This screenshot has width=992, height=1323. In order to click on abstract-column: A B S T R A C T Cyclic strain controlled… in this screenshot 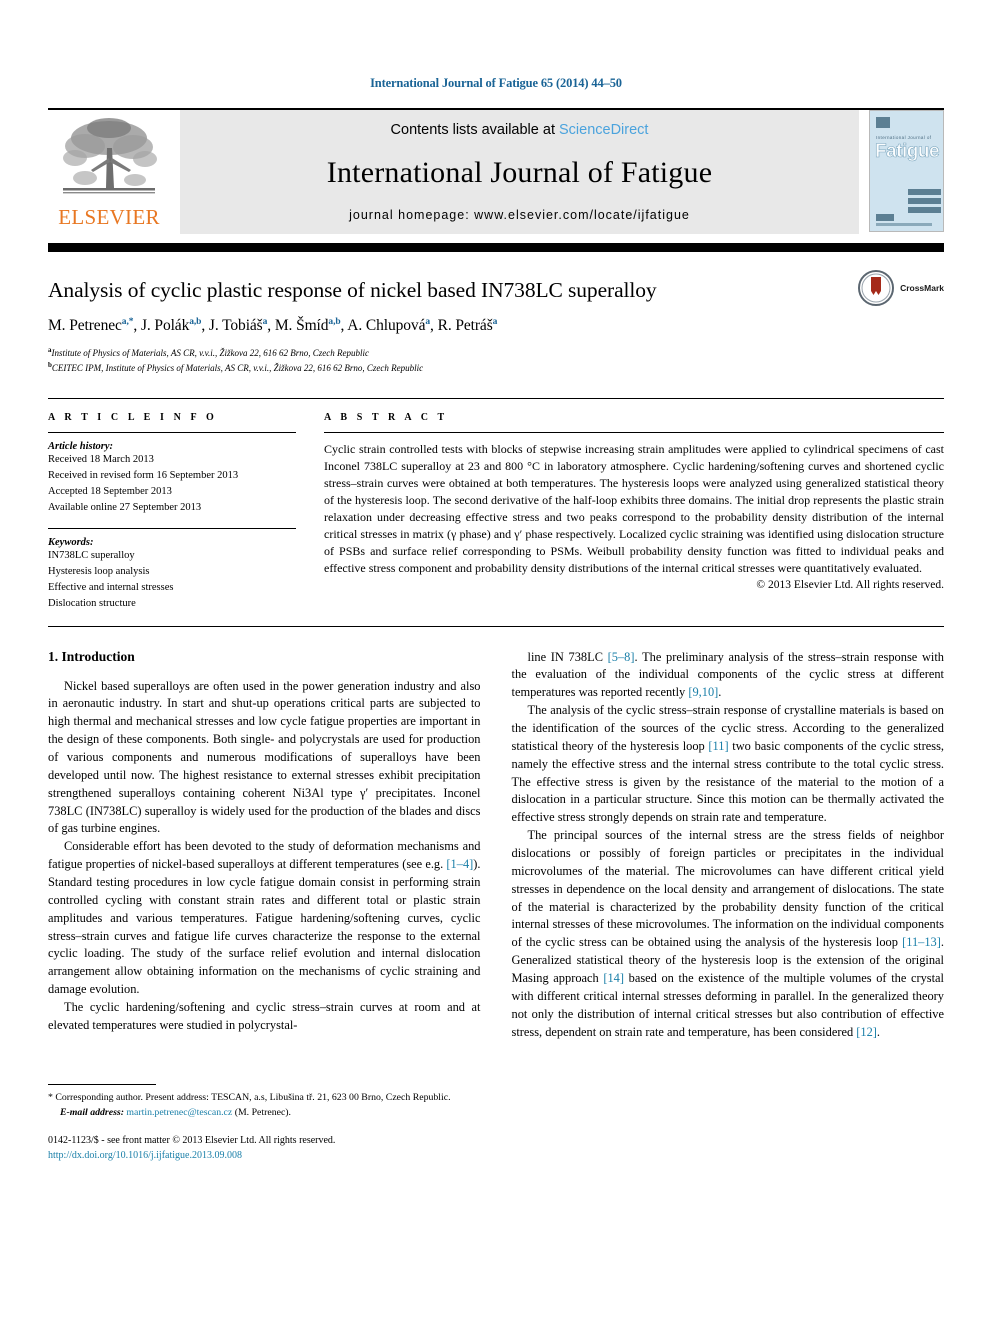, I will do `click(634, 512)`.